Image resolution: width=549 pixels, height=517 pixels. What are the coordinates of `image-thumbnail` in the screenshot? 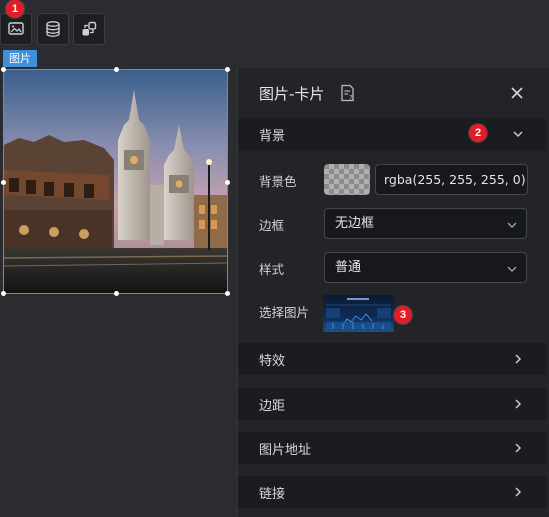 It's located at (358, 313).